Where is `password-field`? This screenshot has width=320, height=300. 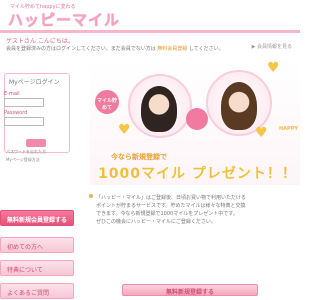
password-field is located at coordinates (24, 121).